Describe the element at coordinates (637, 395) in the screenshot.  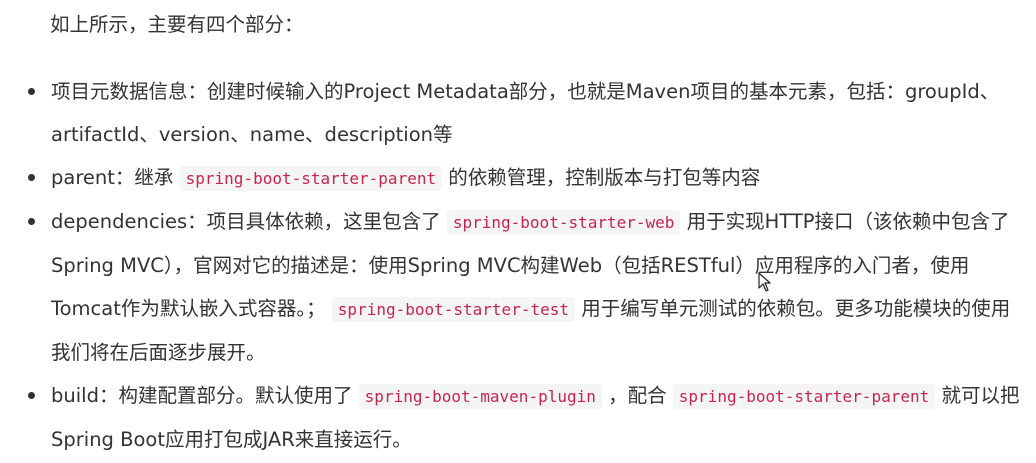
I see `item-text: ，配合` at that location.